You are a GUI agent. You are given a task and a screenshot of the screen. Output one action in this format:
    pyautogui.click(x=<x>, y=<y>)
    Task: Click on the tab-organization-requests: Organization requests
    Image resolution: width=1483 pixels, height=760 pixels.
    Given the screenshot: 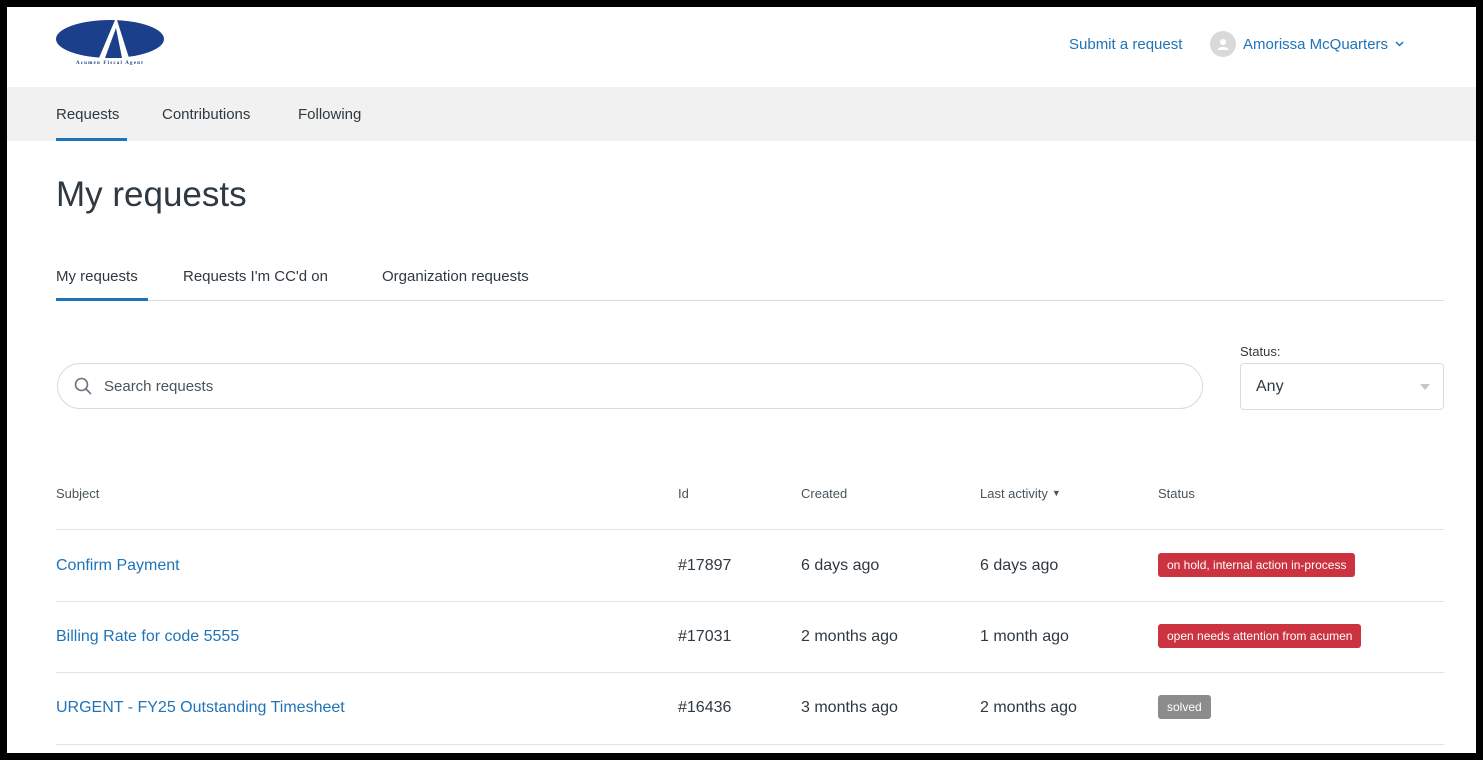 What is the action you would take?
    pyautogui.click(x=455, y=276)
    